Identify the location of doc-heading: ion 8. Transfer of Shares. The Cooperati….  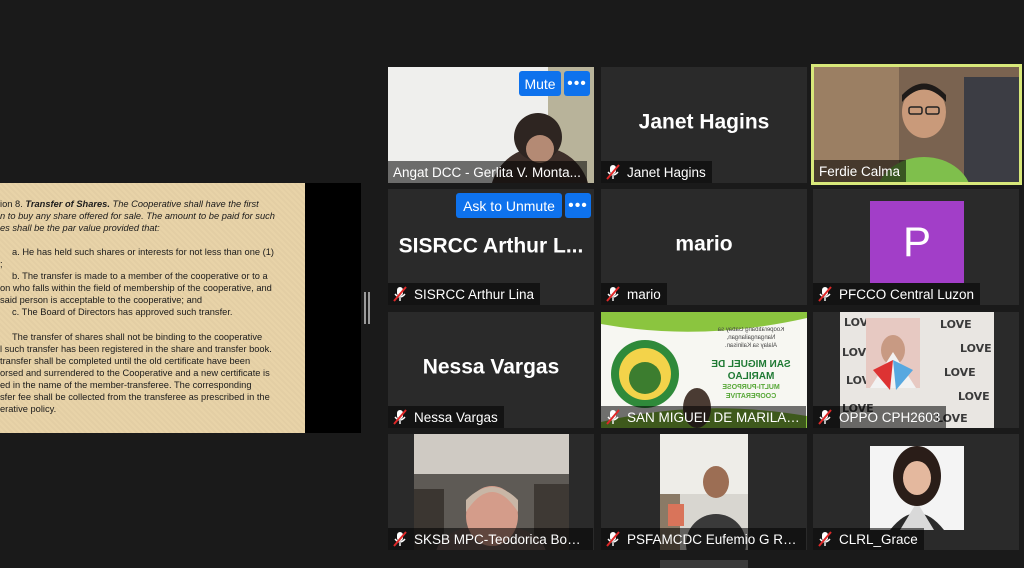
(129, 204).